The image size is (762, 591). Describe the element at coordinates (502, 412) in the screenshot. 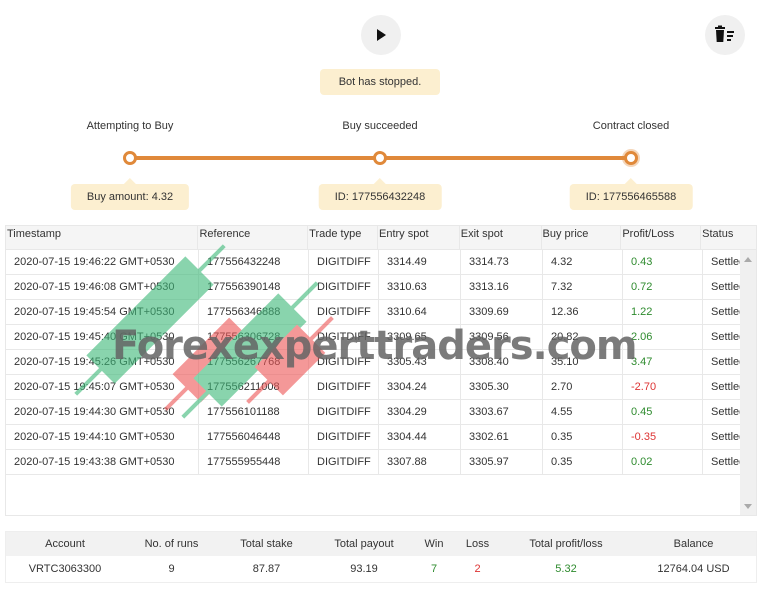

I see `cell-exit-spot: 3303.67` at that location.